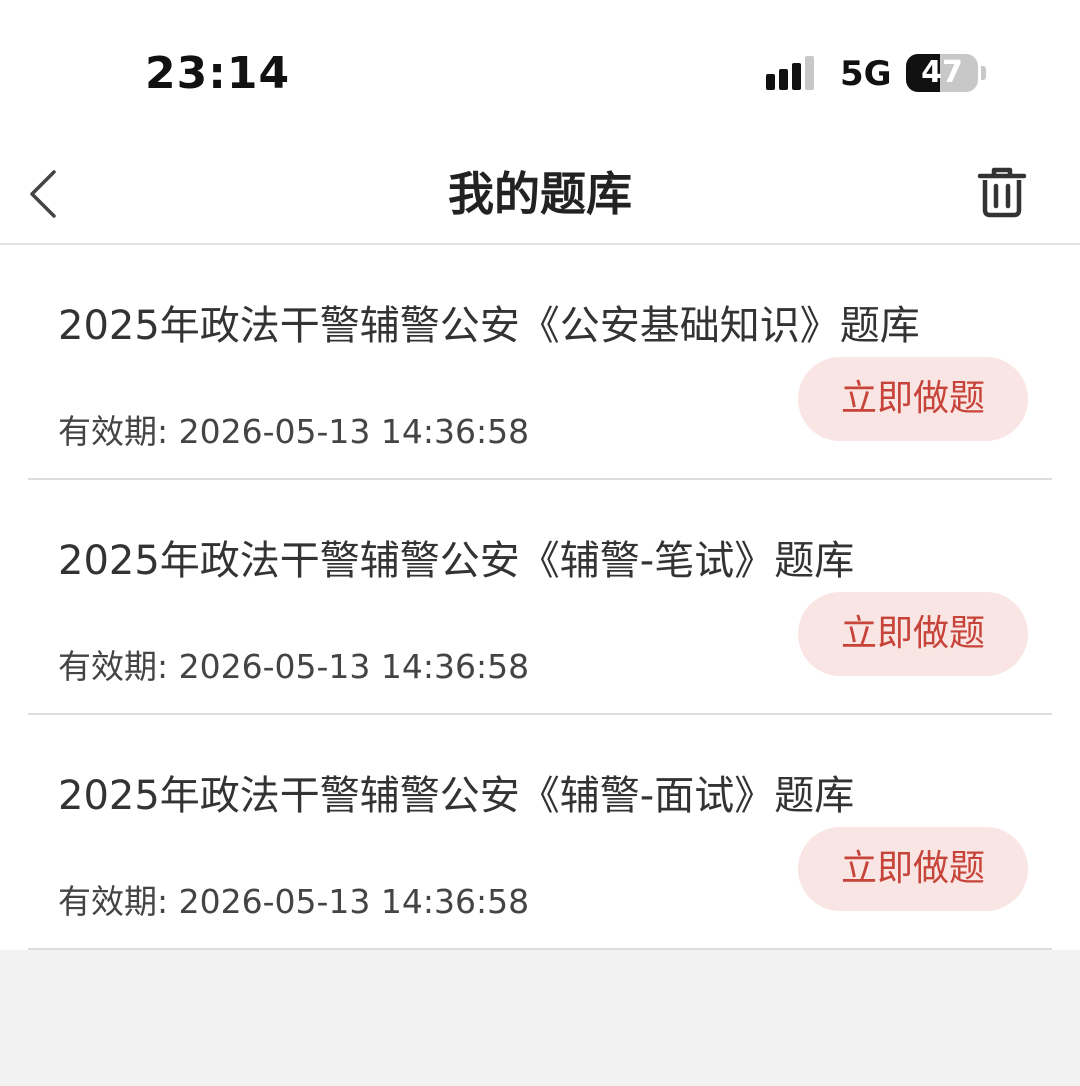 Image resolution: width=1080 pixels, height=1086 pixels. What do you see at coordinates (218, 73) in the screenshot?
I see `status-time: 23:14` at bounding box center [218, 73].